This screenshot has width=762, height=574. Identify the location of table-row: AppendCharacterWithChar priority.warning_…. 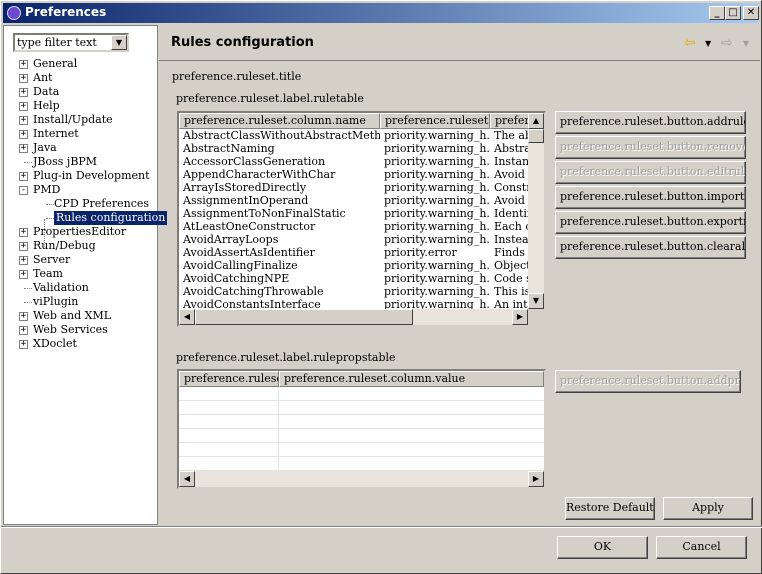
(354, 174).